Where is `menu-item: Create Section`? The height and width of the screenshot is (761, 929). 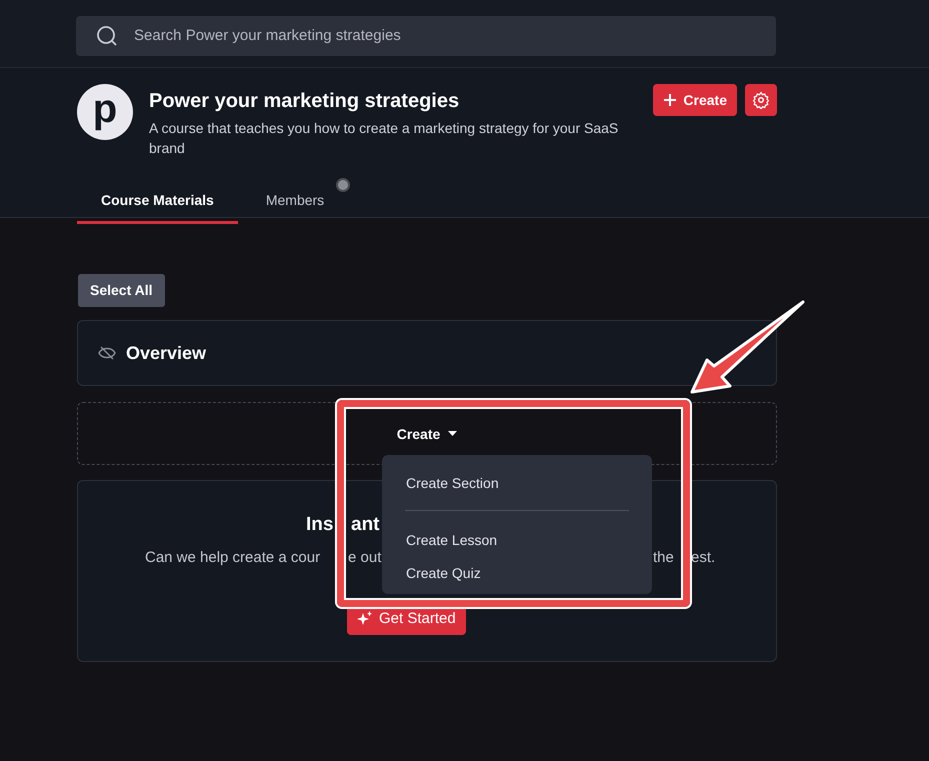
menu-item: Create Section is located at coordinates (517, 483).